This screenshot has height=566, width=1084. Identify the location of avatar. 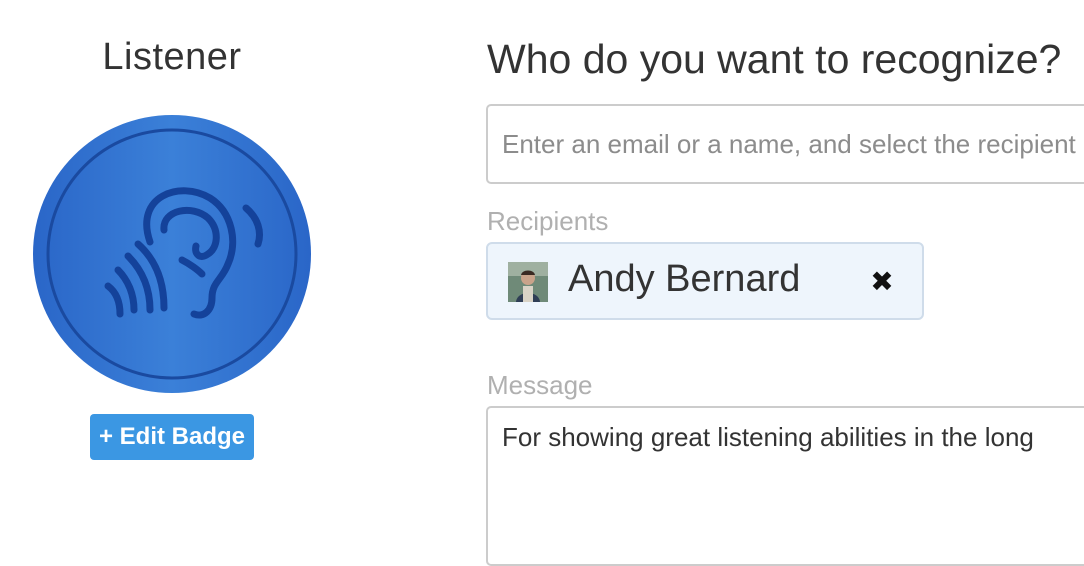
(528, 282).